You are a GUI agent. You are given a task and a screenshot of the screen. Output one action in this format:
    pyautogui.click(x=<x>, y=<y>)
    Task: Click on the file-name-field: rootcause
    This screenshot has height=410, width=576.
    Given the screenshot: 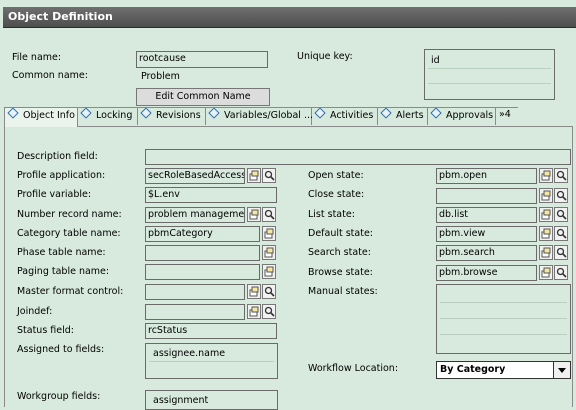 What is the action you would take?
    pyautogui.click(x=202, y=59)
    